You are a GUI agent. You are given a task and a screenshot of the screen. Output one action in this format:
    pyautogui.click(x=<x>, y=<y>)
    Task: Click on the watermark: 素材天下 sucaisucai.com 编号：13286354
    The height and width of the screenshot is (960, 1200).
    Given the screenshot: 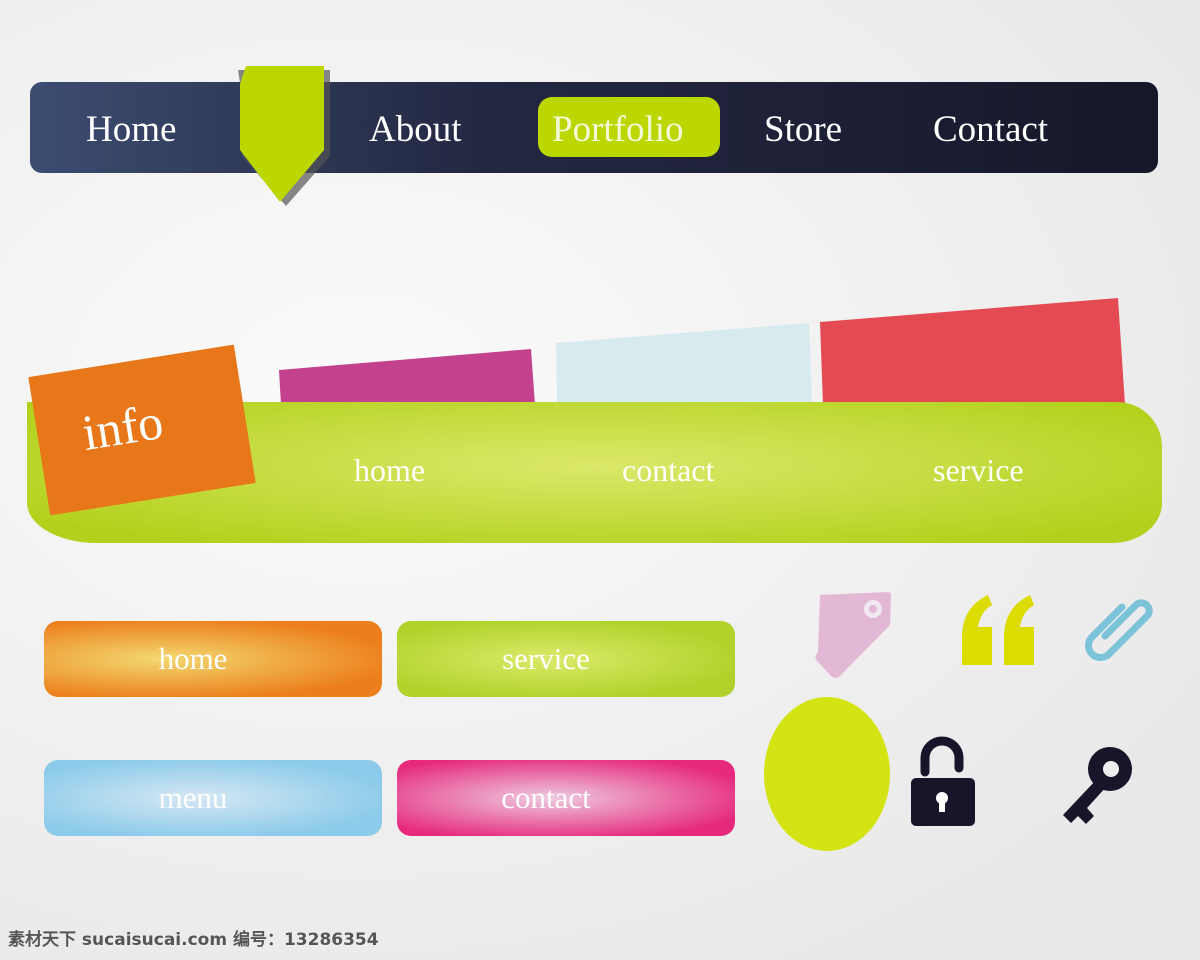 What is the action you would take?
    pyautogui.click(x=193, y=940)
    